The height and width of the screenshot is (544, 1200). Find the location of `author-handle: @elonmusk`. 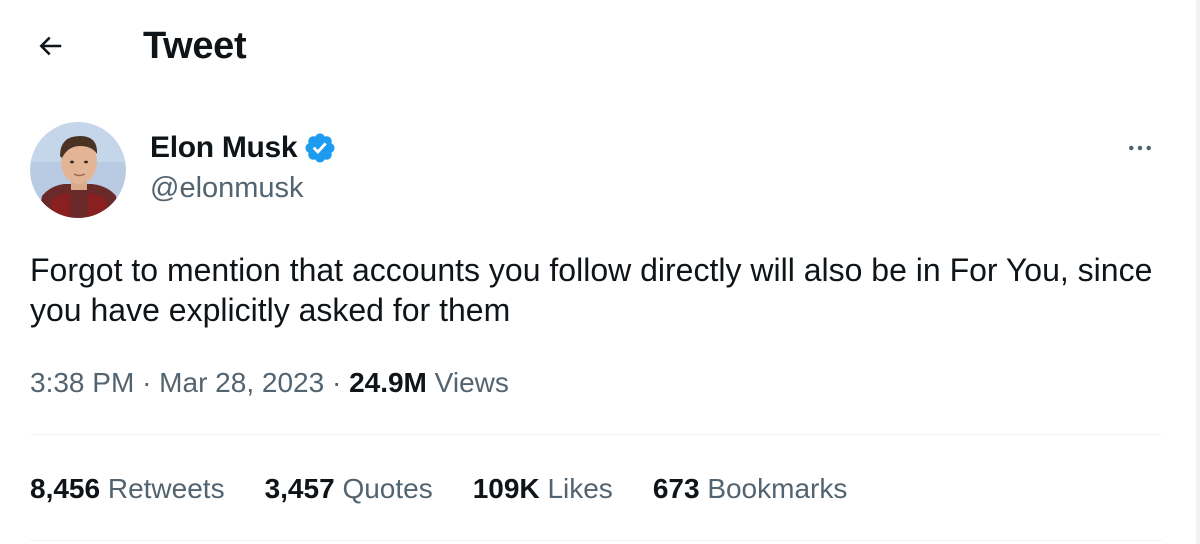

author-handle: @elonmusk is located at coordinates (227, 188).